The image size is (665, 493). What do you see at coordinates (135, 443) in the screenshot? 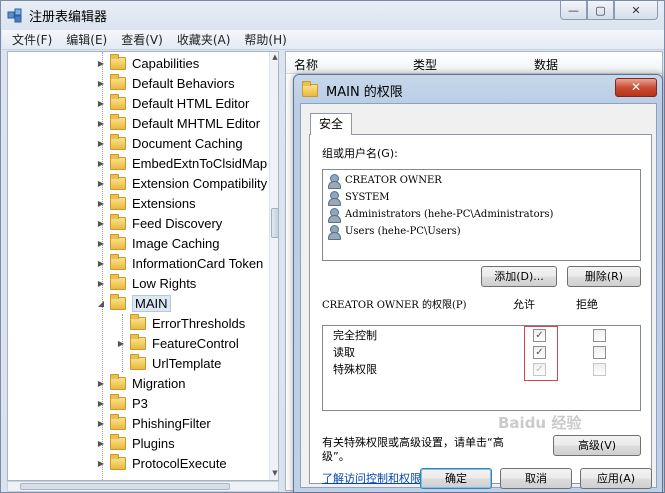
I see `tree-item: ▶ Plugins` at bounding box center [135, 443].